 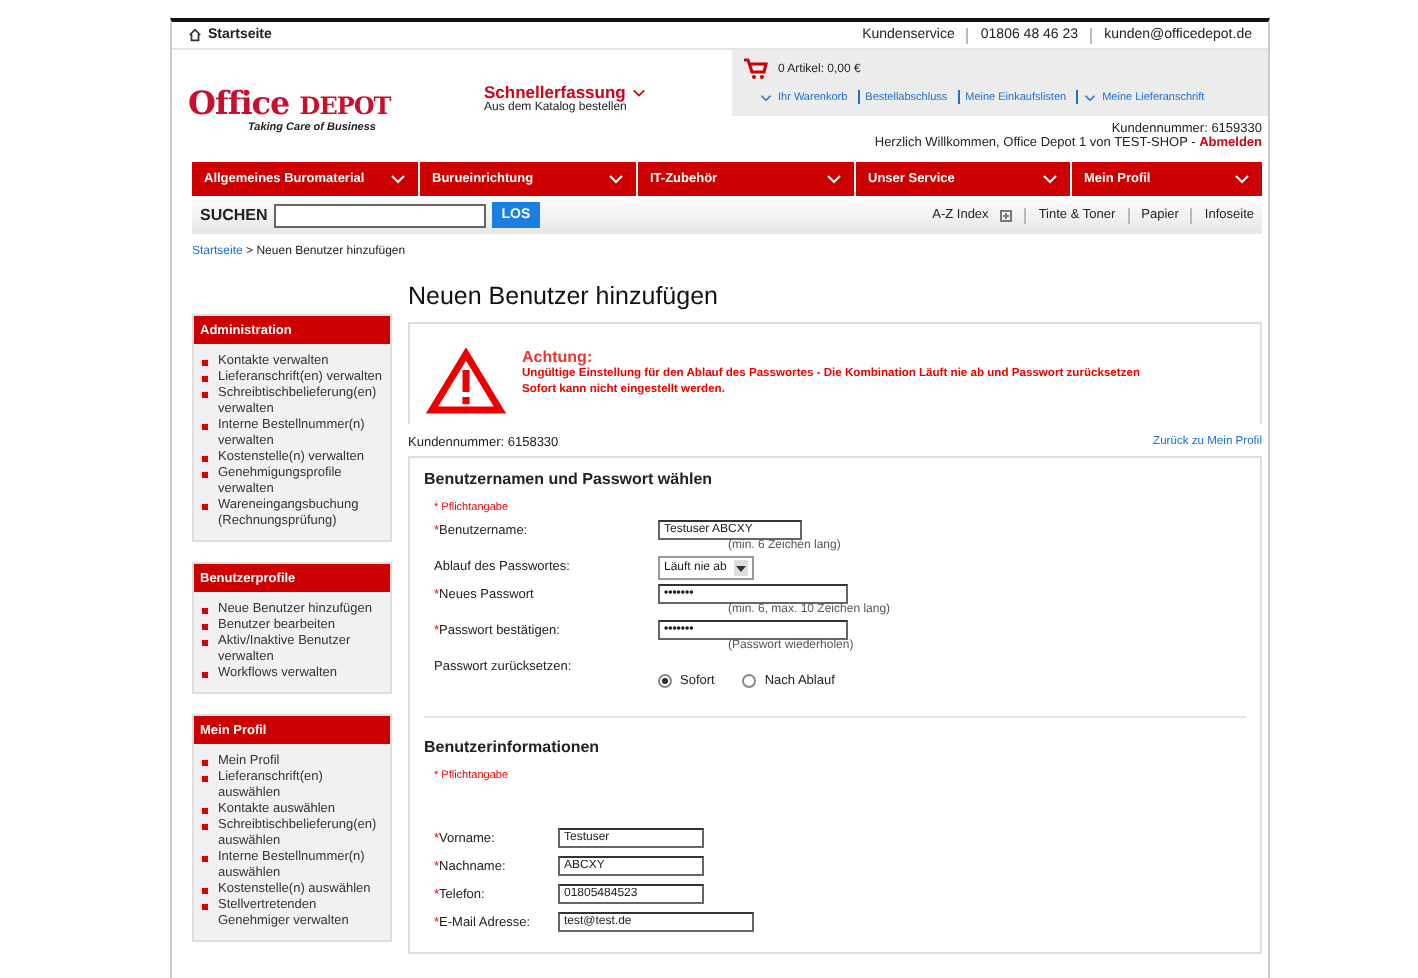 What do you see at coordinates (569, 479) in the screenshot?
I see `section-heading: Benutzernamen und Passwort wählen` at bounding box center [569, 479].